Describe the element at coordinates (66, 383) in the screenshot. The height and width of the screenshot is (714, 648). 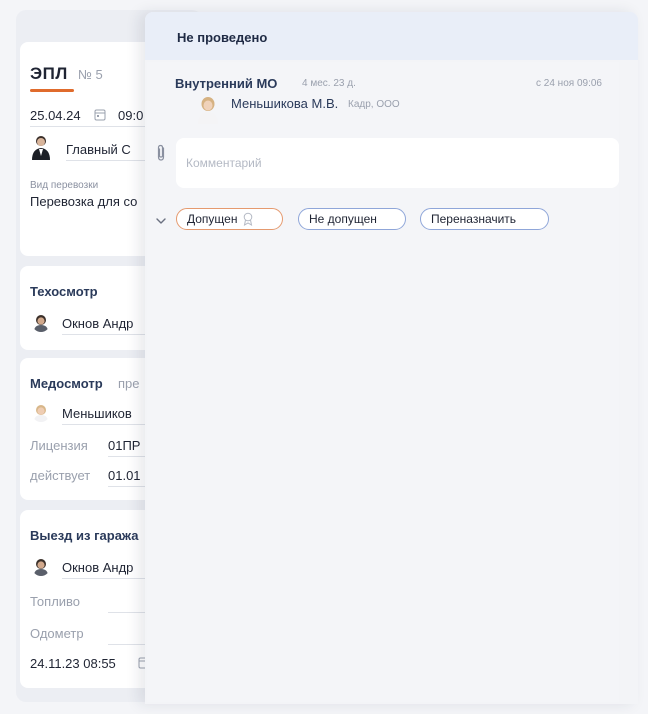
I see `medinspection-title: Медосмотр` at that location.